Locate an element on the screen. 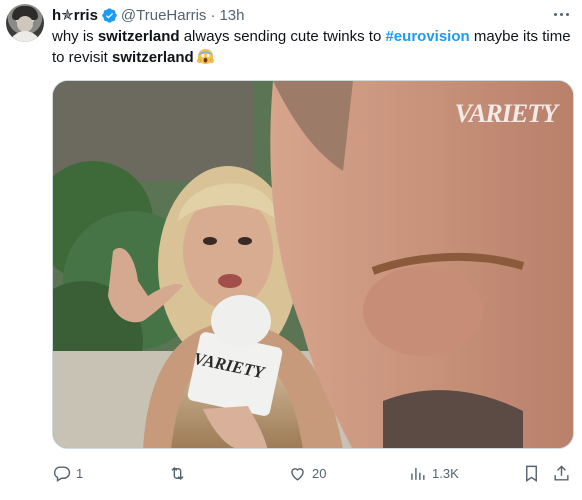 This screenshot has width=582, height=500. repost-button is located at coordinates (180, 473).